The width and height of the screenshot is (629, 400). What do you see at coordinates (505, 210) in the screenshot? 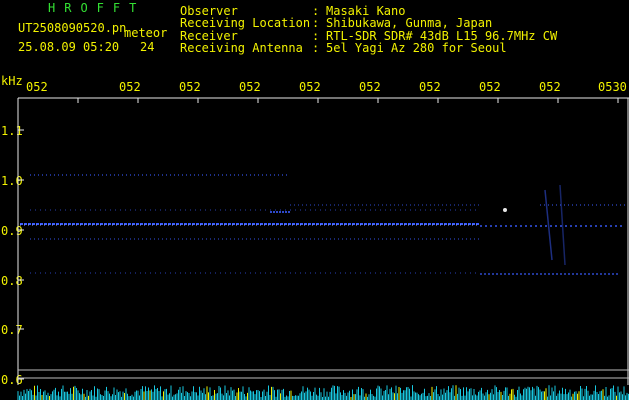
I see `meteor-head` at bounding box center [505, 210].